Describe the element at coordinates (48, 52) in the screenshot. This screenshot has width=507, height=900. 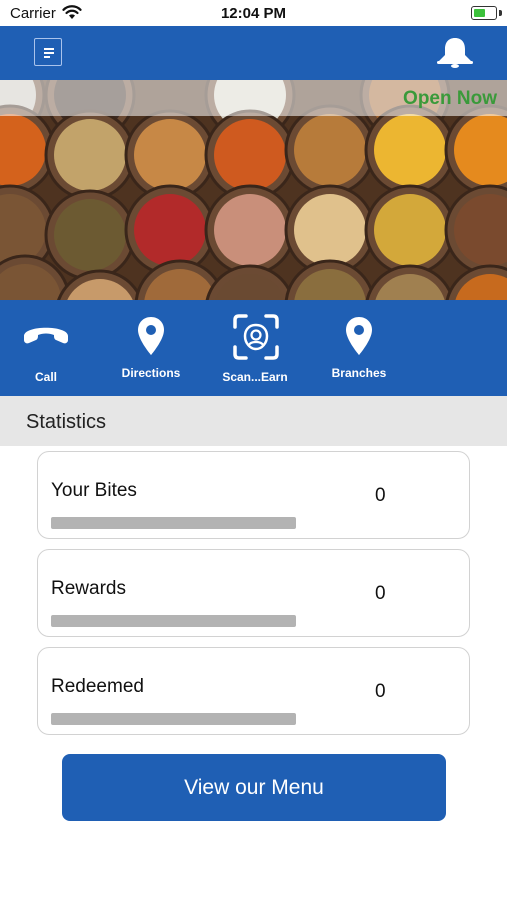
I see `menu-list-icon` at that location.